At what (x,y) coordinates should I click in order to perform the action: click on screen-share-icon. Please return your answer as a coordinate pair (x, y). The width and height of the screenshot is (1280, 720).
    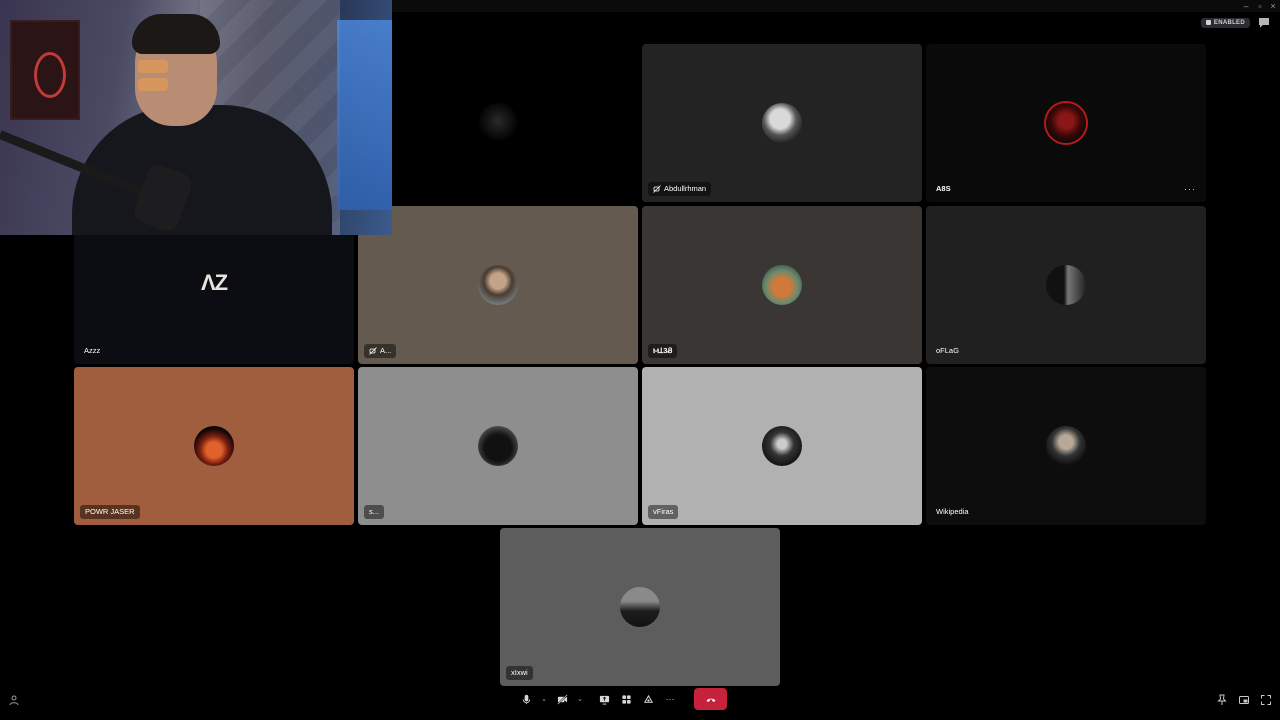
    Looking at the image, I should click on (604, 699).